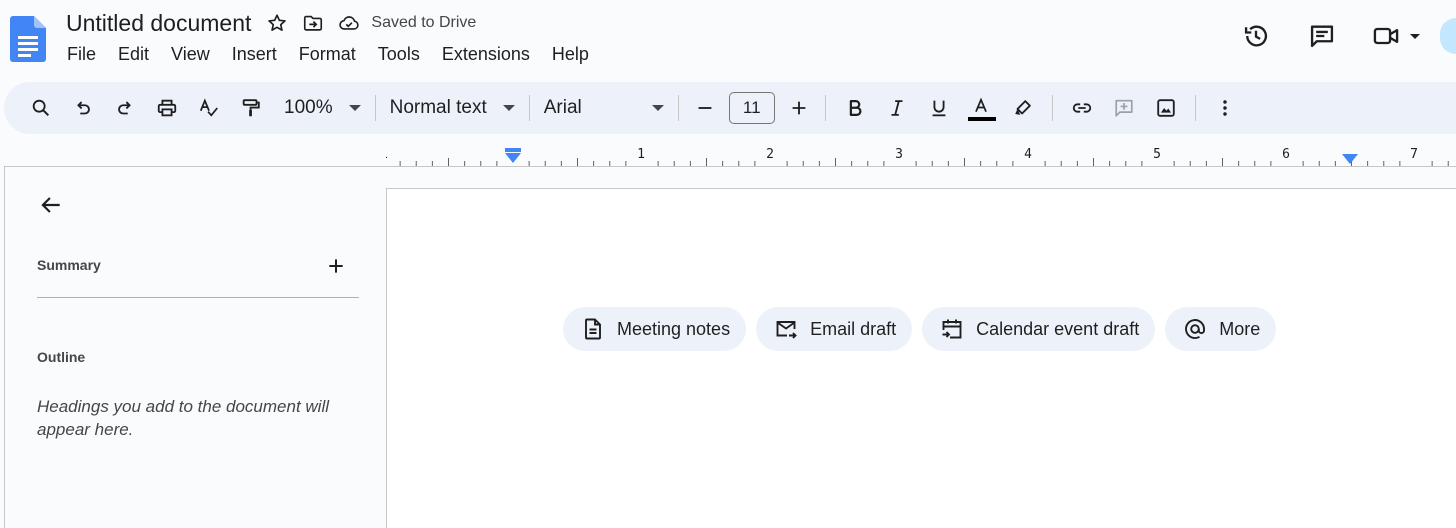 Image resolution: width=1456 pixels, height=528 pixels. Describe the element at coordinates (914, 156) in the screenshot. I see `ruler-scale: 1 1 2 3 4 5 6 7` at that location.